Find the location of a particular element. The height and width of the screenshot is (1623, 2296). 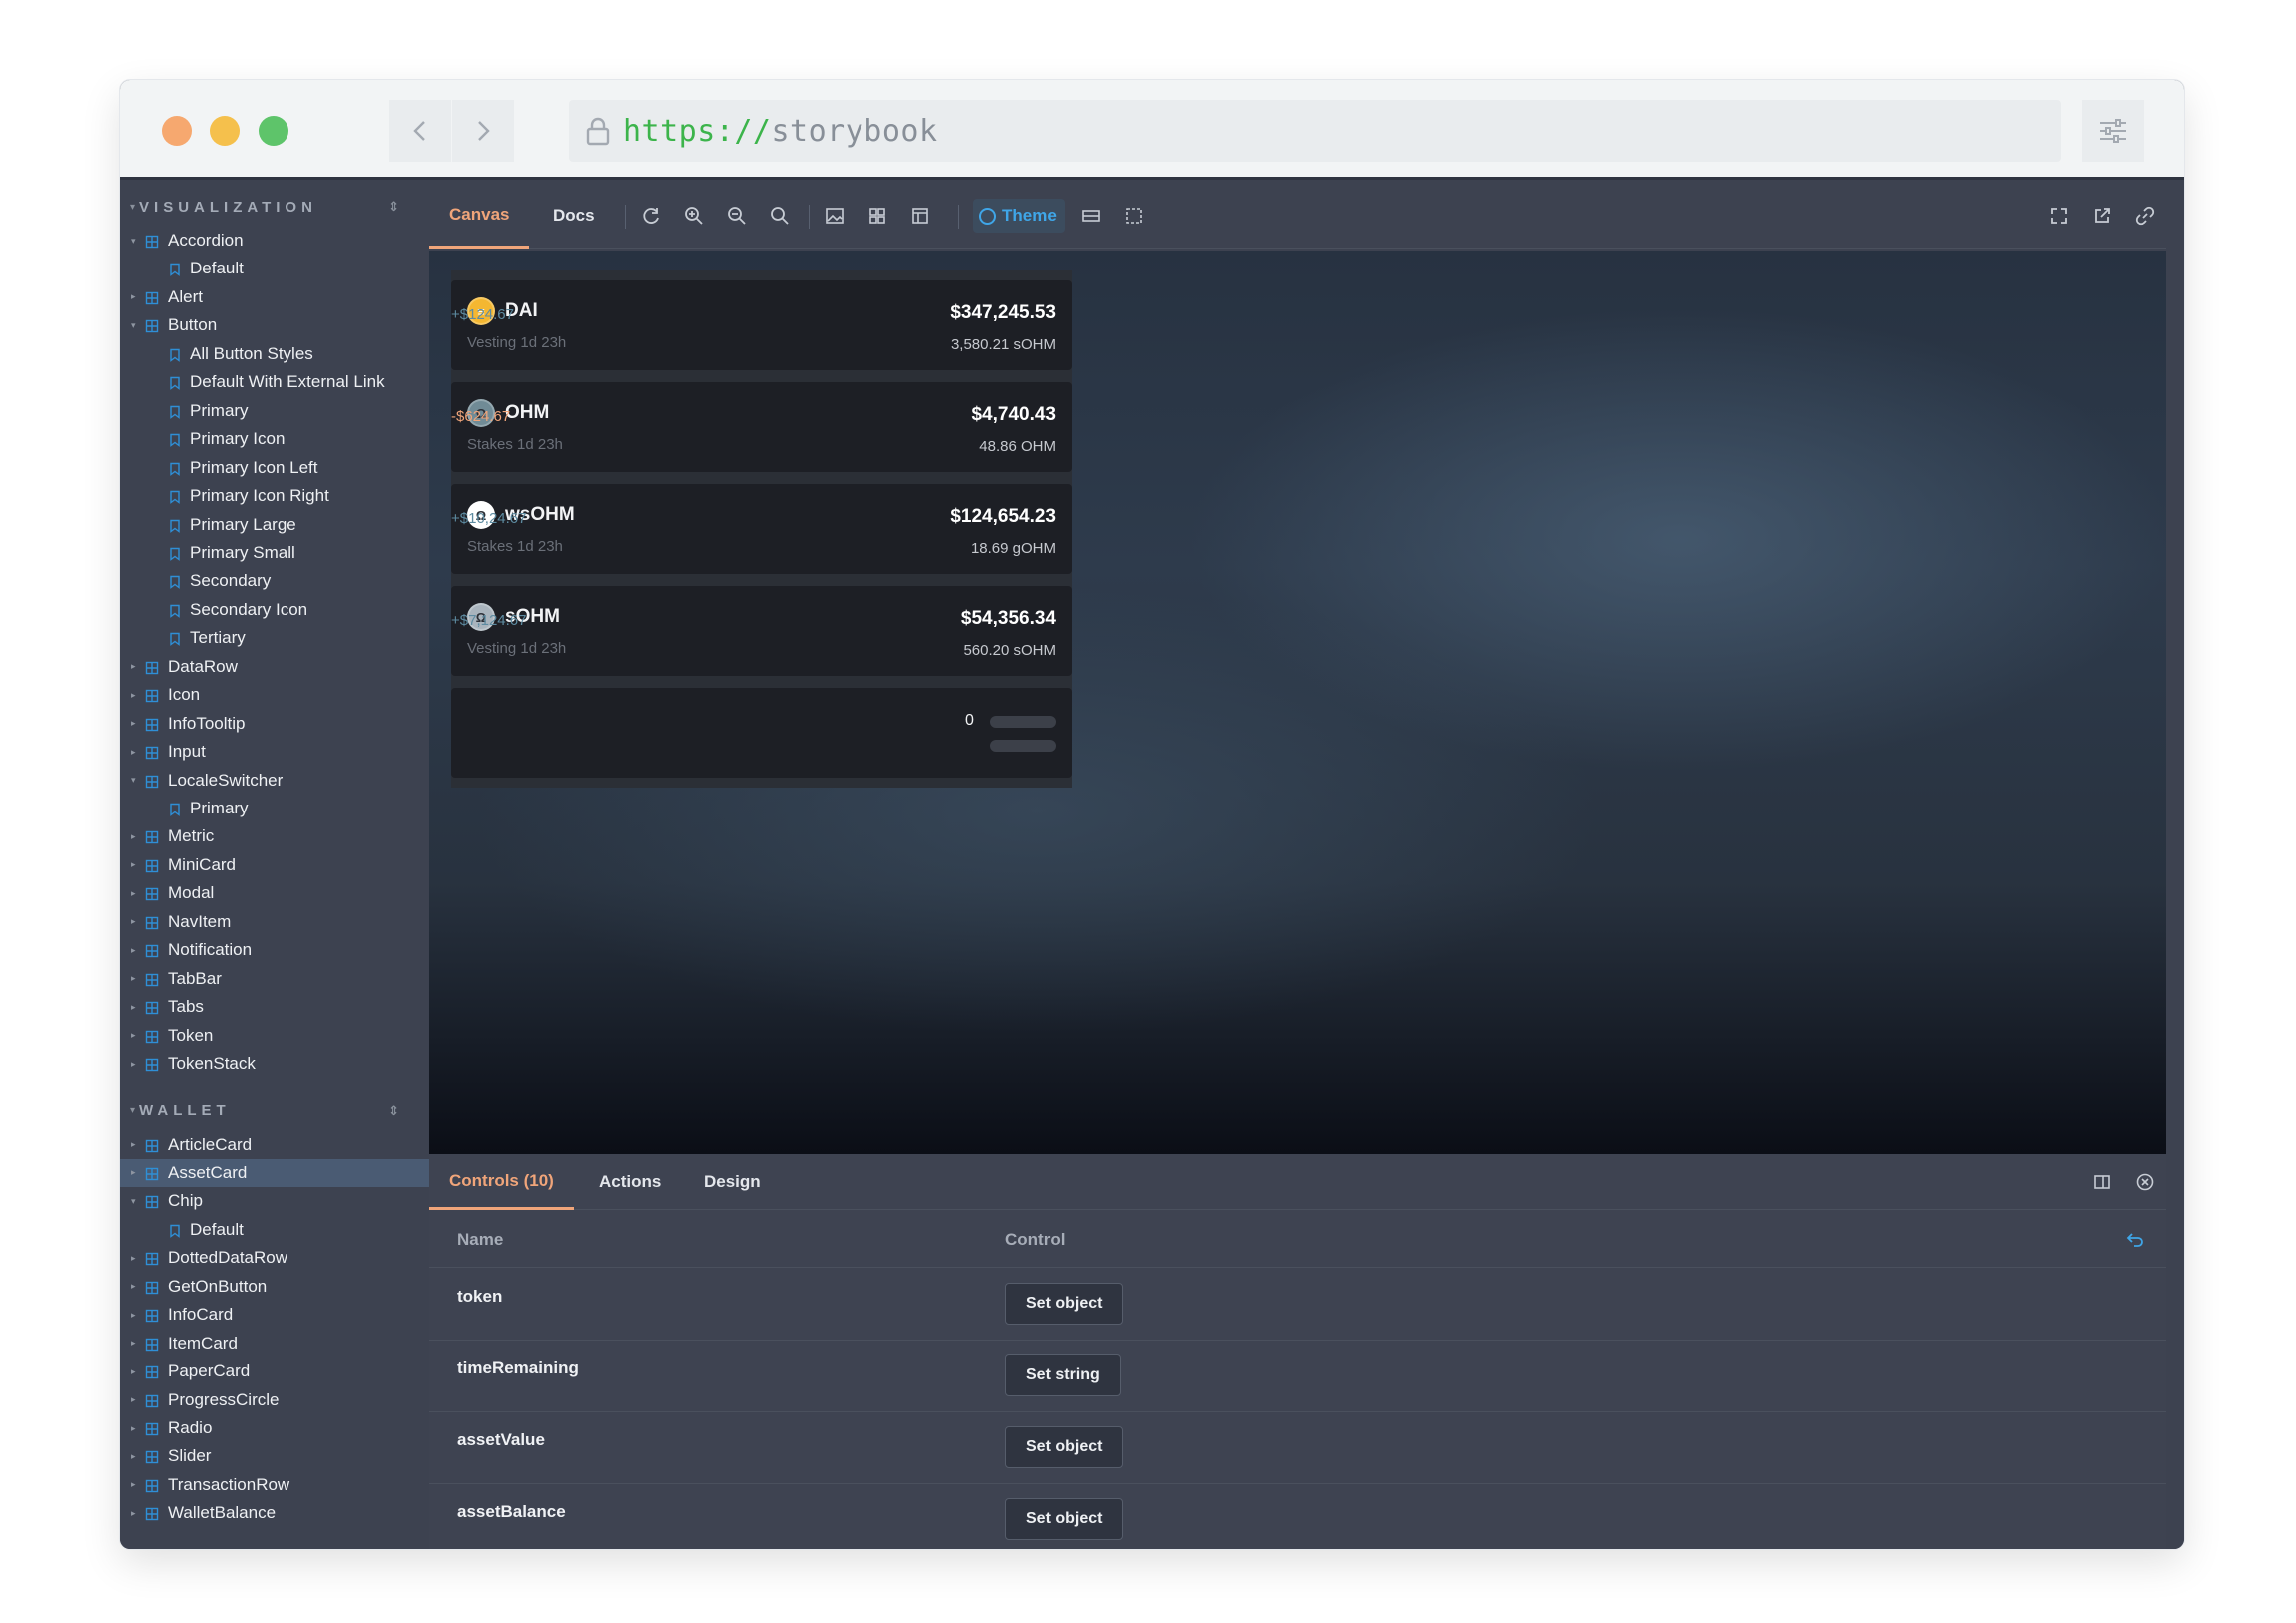

sidebar-story-default-with-external-link: Default With External Link is located at coordinates (274, 382).